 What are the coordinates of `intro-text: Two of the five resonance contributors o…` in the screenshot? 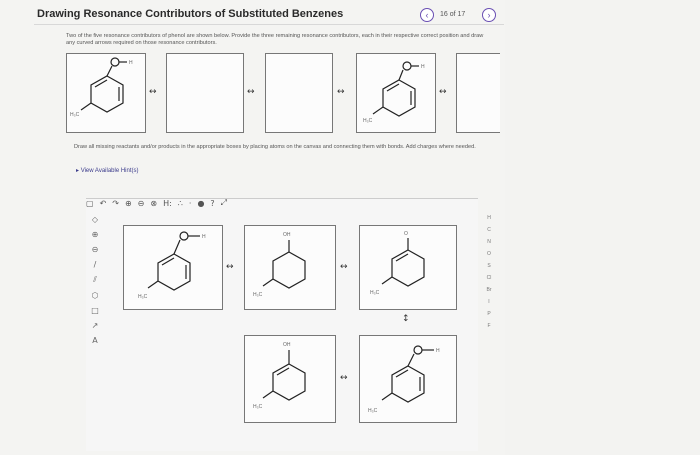 It's located at (275, 39).